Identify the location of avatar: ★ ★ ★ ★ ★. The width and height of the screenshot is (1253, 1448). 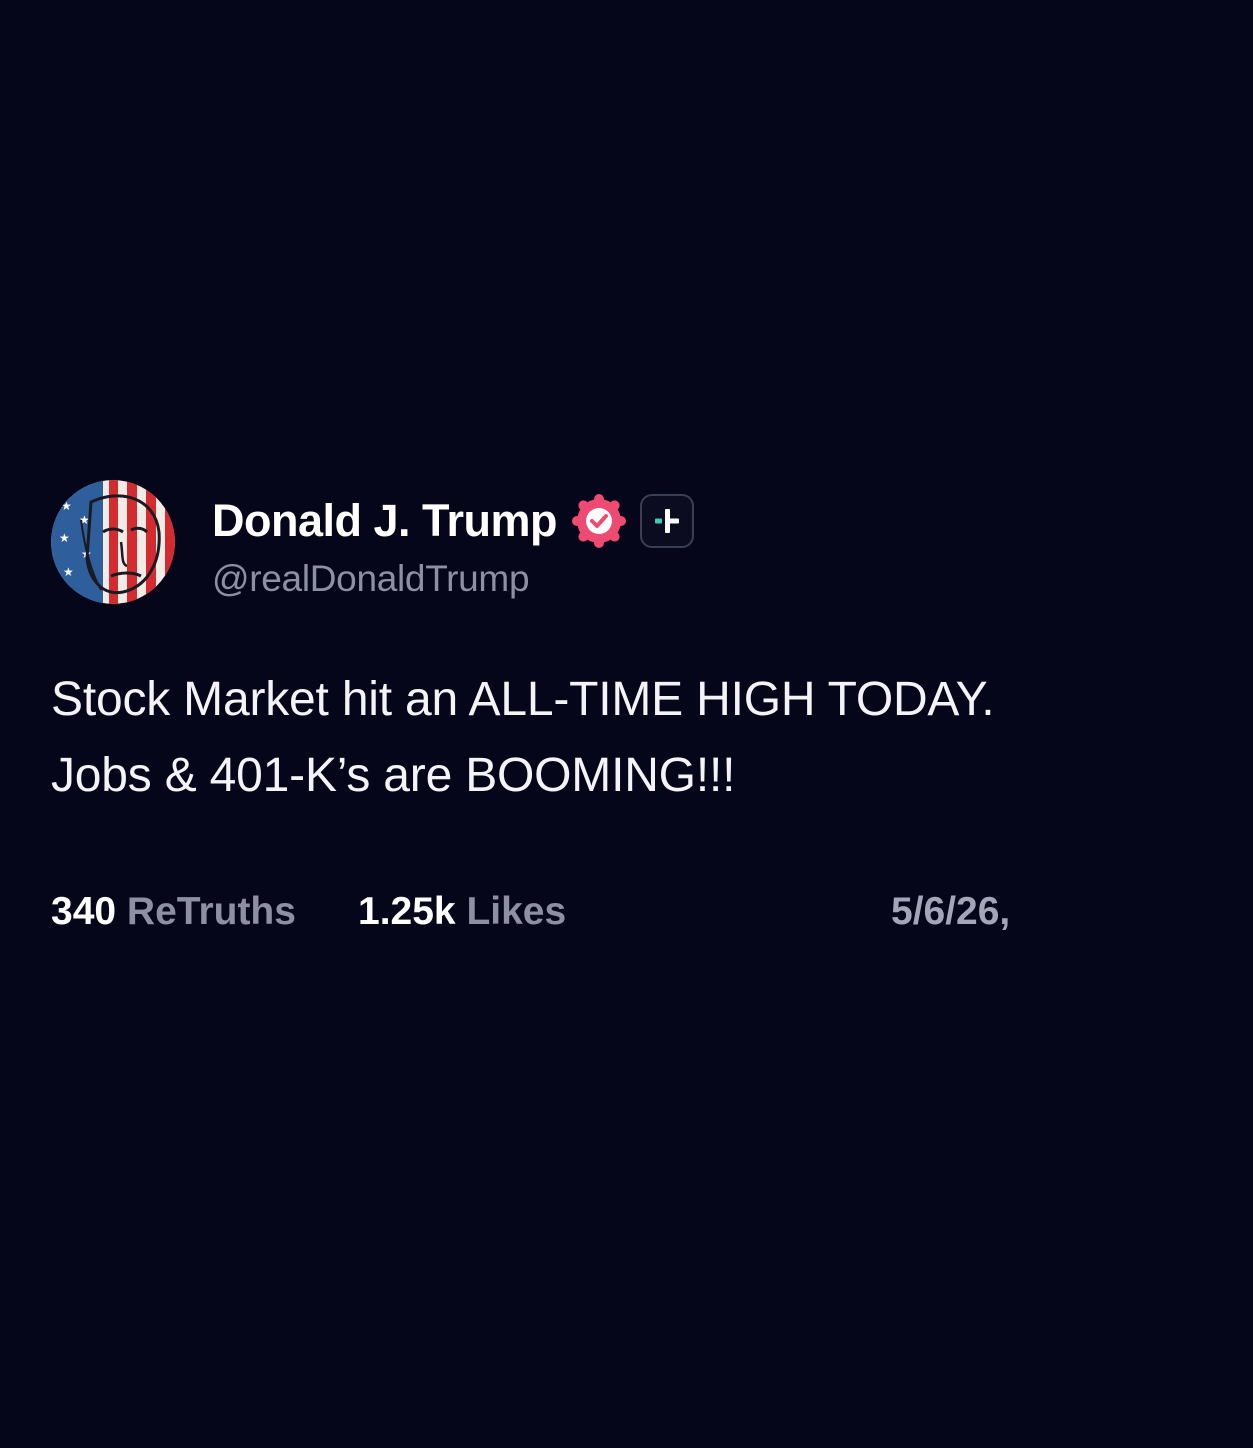
(113, 542).